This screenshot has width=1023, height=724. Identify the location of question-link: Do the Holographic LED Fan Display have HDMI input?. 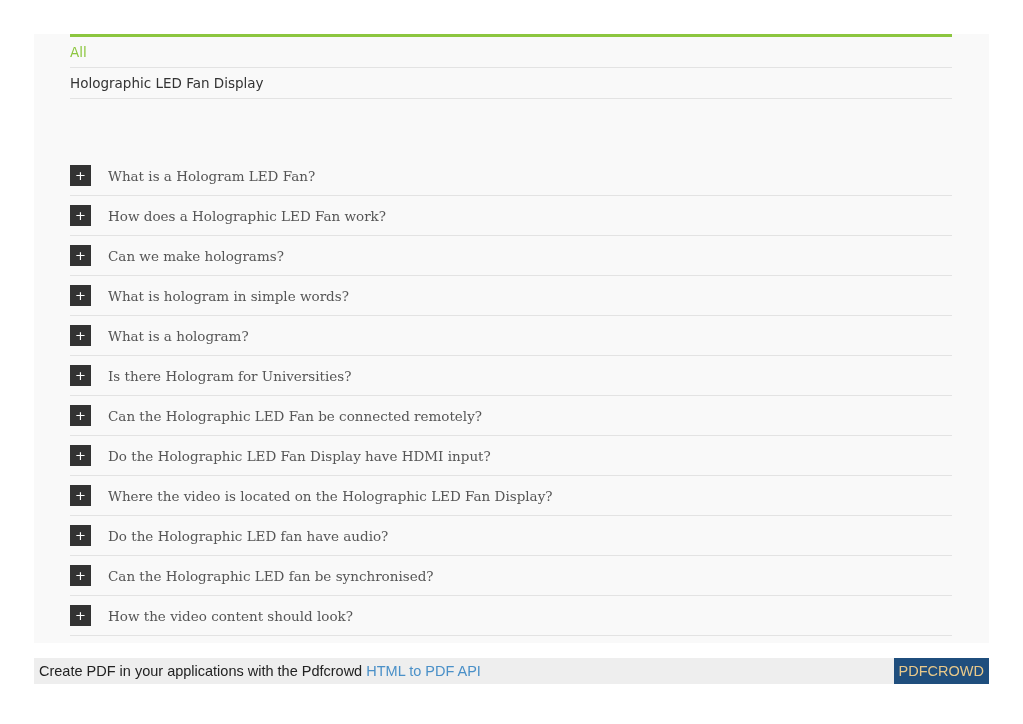
(299, 455).